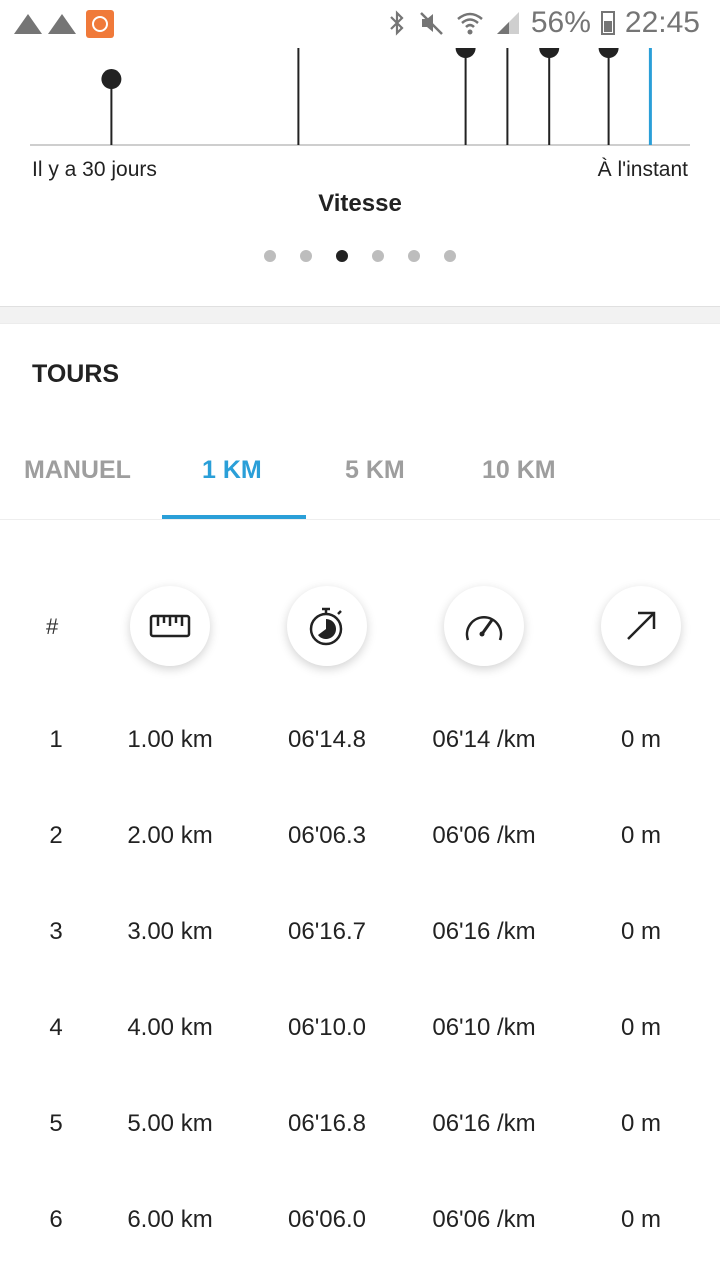 The width and height of the screenshot is (720, 1280). What do you see at coordinates (360, 97) in the screenshot?
I see `chart-plot` at bounding box center [360, 97].